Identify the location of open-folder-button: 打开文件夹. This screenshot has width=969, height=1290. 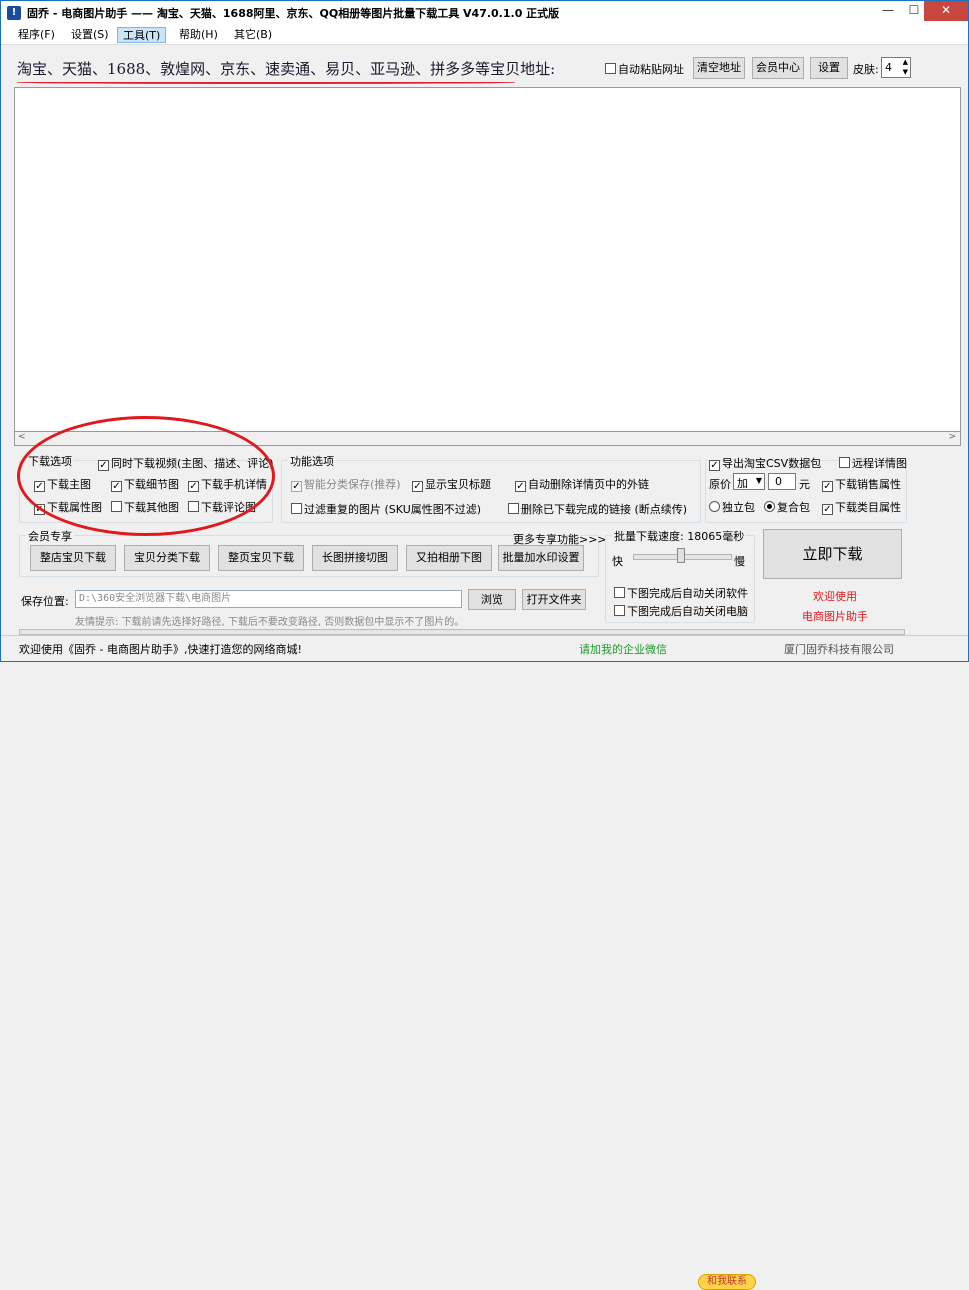
(554, 599).